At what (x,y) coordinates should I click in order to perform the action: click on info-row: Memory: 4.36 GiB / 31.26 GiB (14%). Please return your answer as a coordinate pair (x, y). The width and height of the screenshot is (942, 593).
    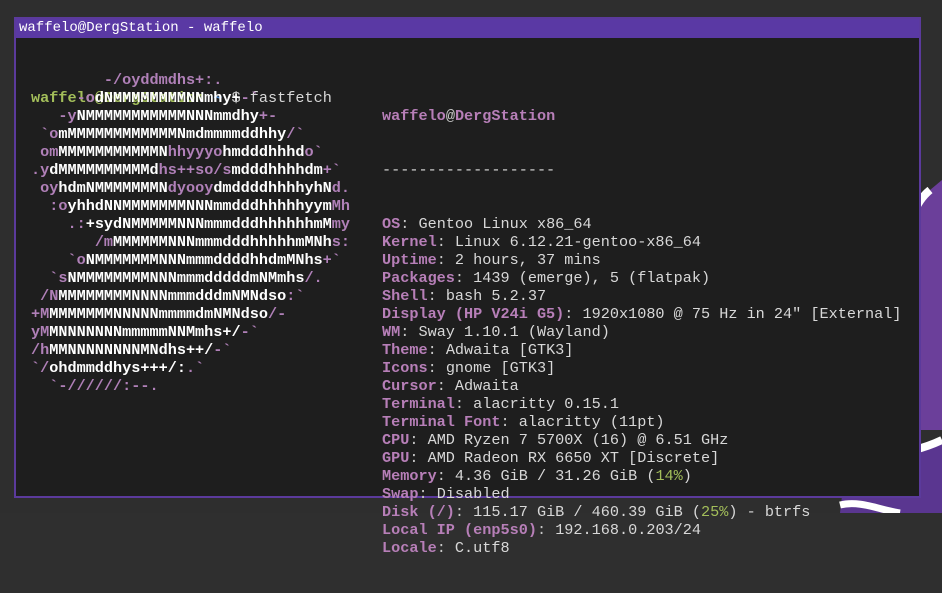
    Looking at the image, I should click on (642, 476).